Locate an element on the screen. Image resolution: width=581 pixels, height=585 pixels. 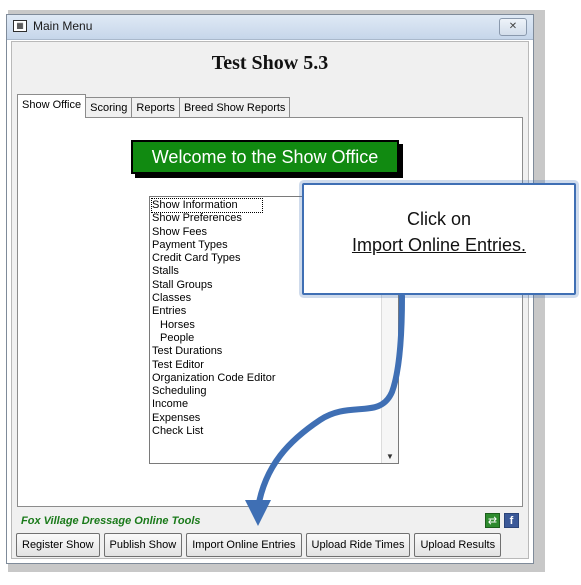
list-item: Check List is located at coordinates (214, 431).